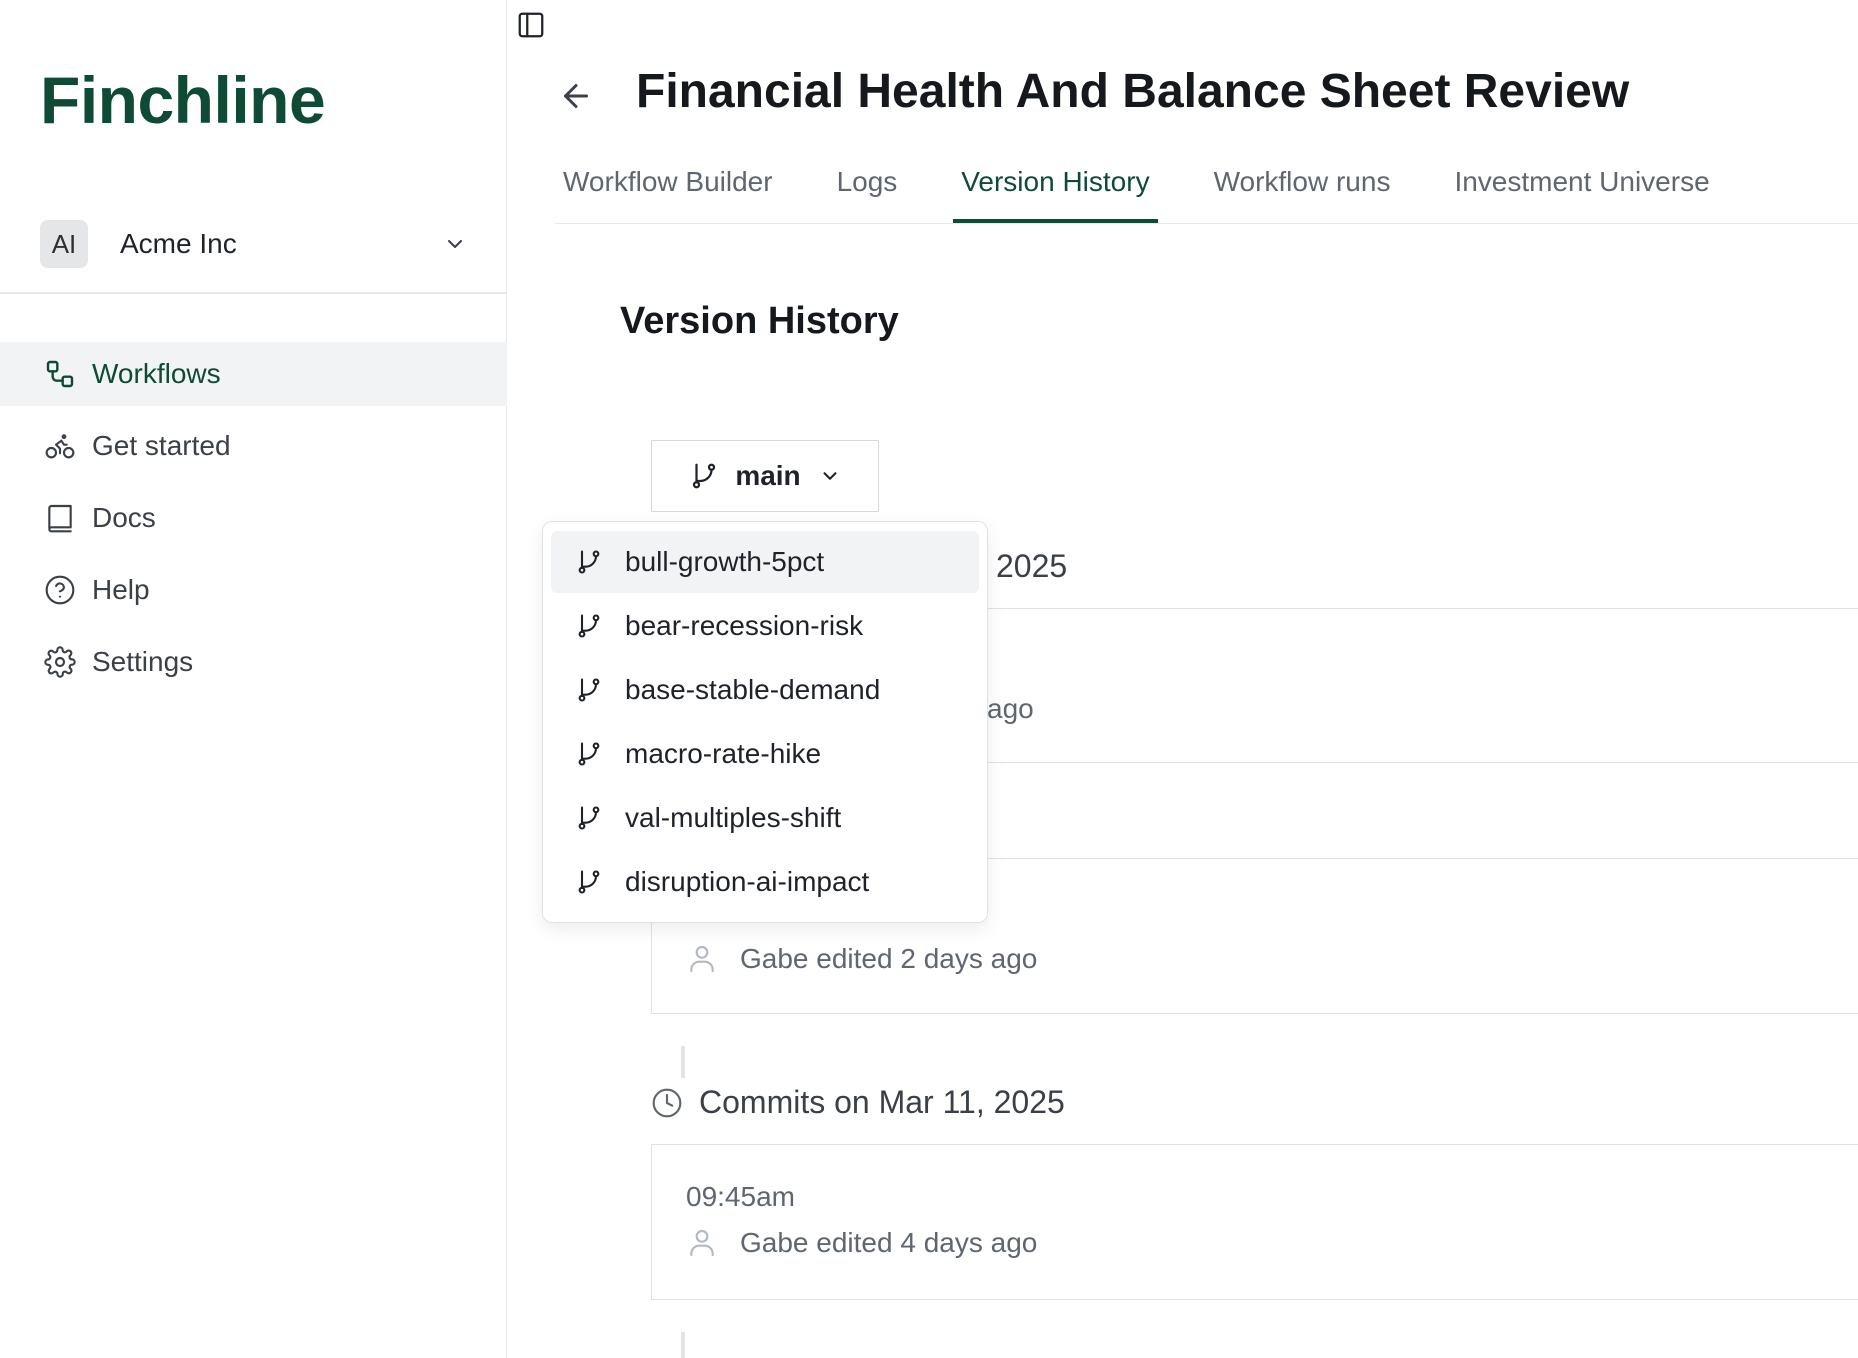  What do you see at coordinates (124, 517) in the screenshot?
I see `sidebar-item-label: Docs` at bounding box center [124, 517].